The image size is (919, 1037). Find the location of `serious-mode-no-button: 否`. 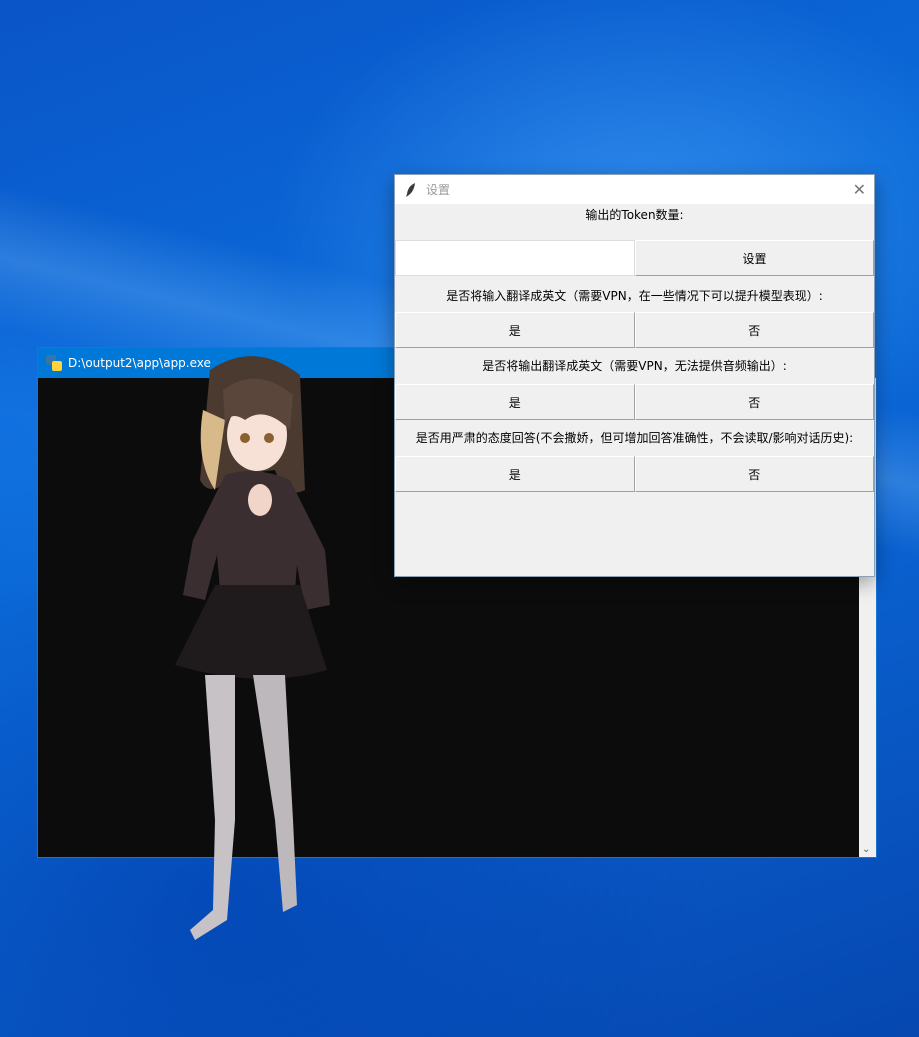

serious-mode-no-button: 否 is located at coordinates (754, 474).